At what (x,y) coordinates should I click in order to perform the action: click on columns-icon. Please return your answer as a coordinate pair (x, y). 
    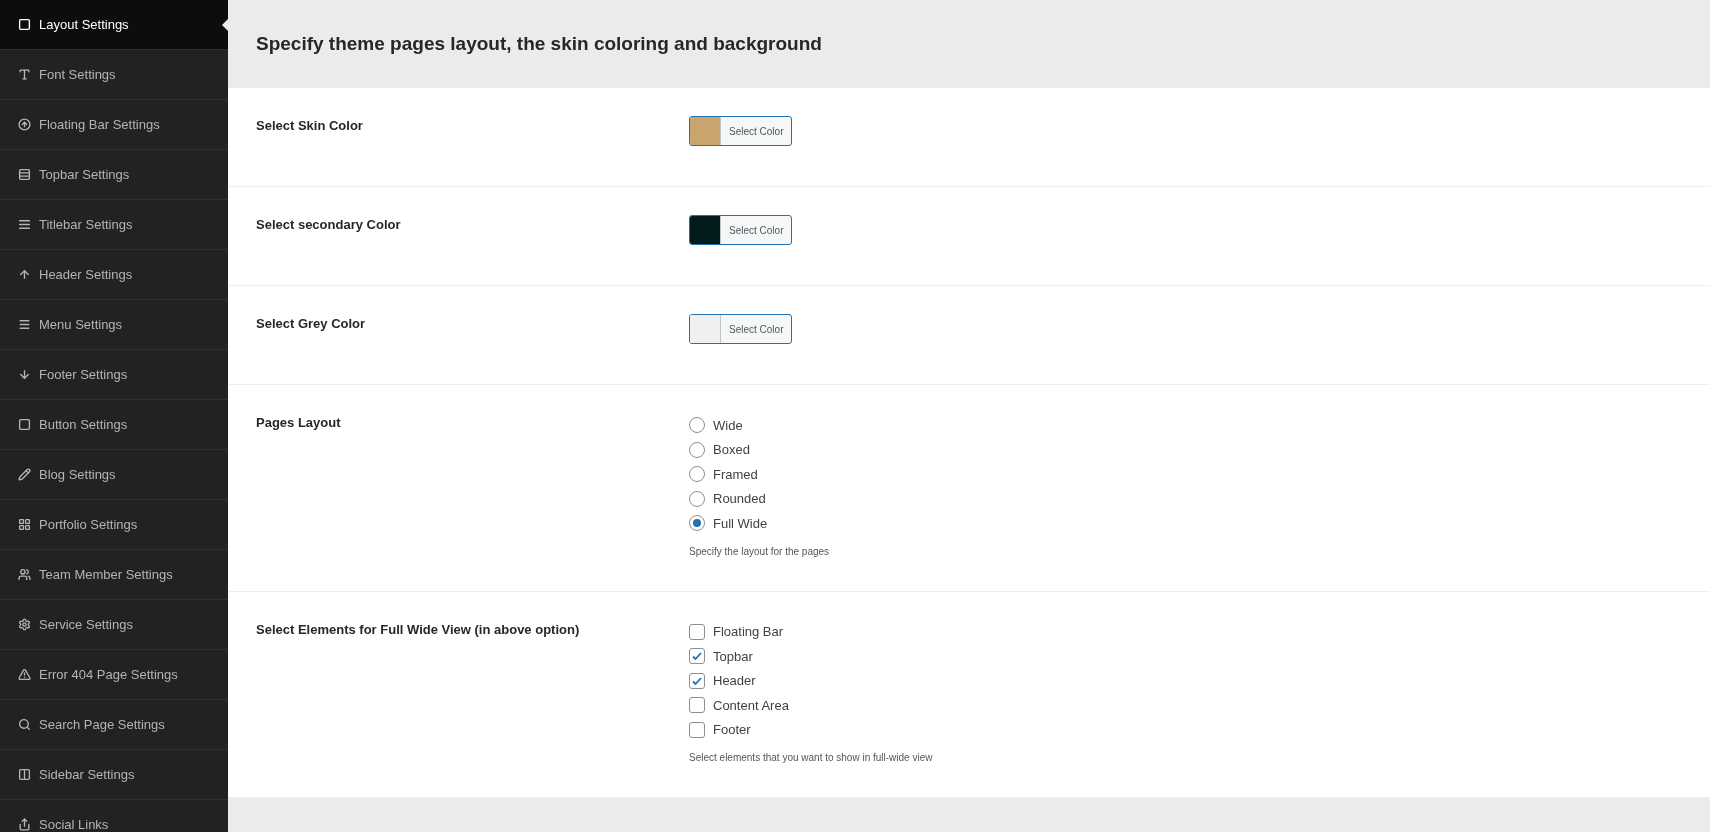
    Looking at the image, I should click on (24, 774).